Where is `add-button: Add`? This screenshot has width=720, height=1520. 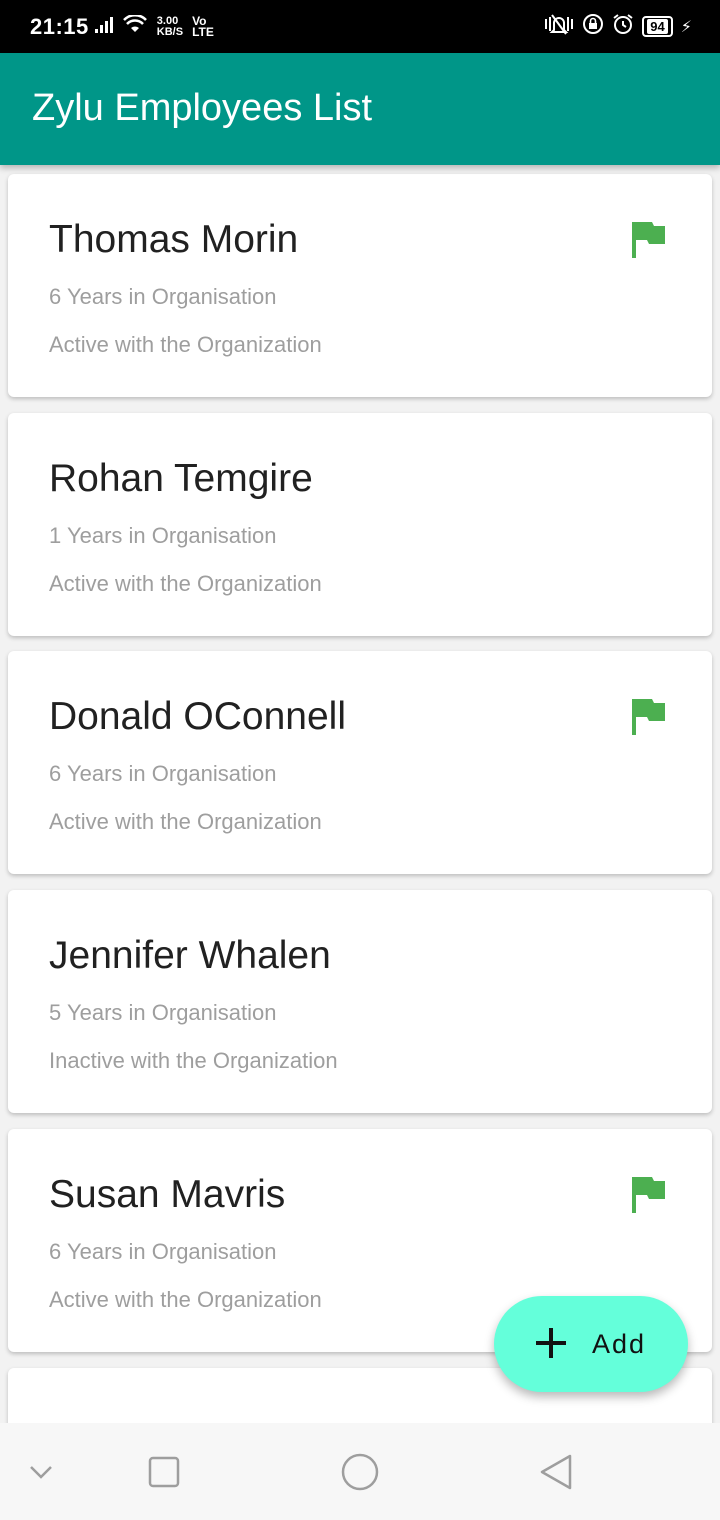
add-button: Add is located at coordinates (591, 1344).